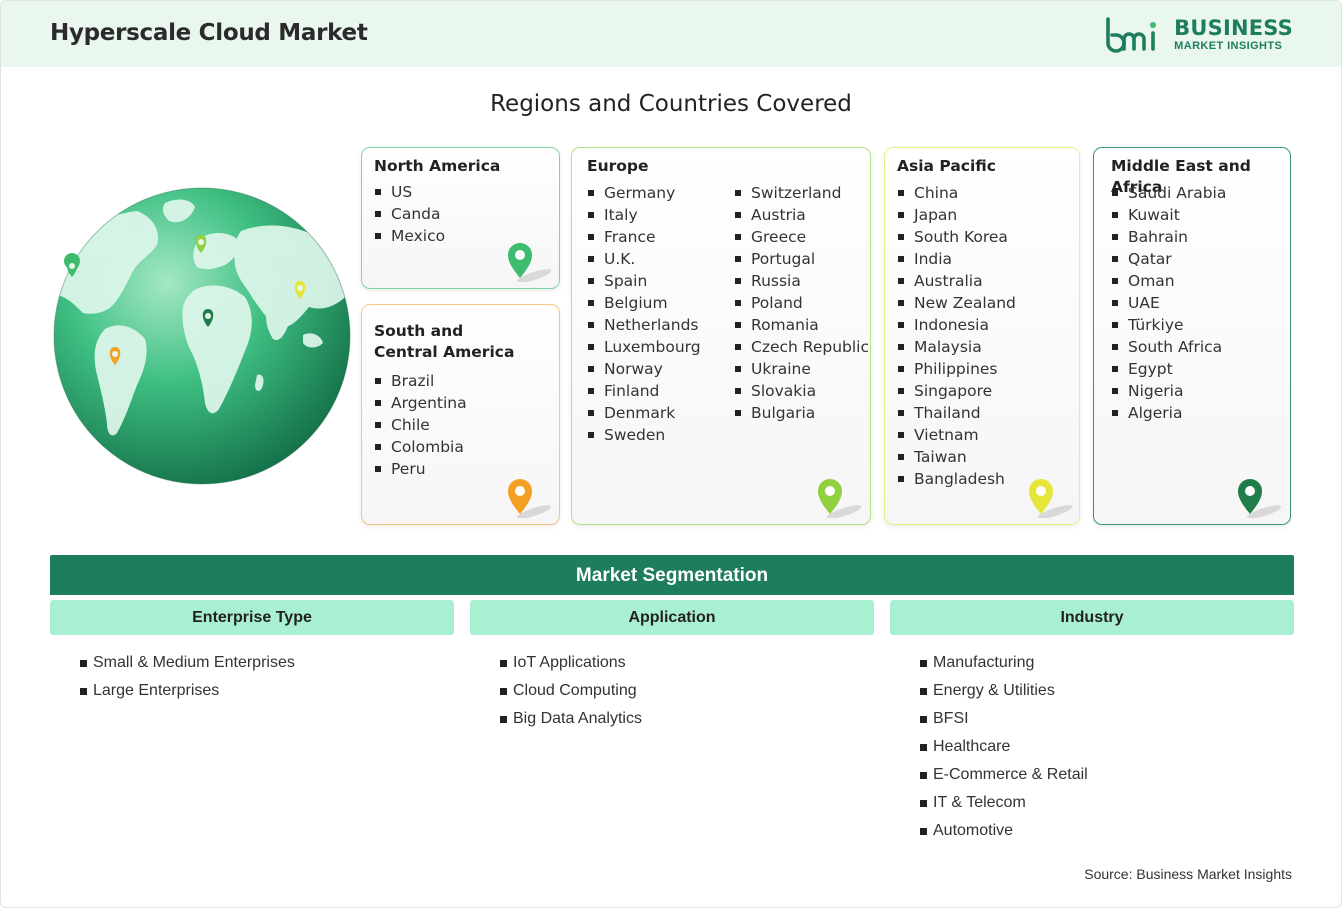 Image resolution: width=1342 pixels, height=908 pixels. What do you see at coordinates (1004, 803) in the screenshot?
I see `segment-item: IT & Telecom` at bounding box center [1004, 803].